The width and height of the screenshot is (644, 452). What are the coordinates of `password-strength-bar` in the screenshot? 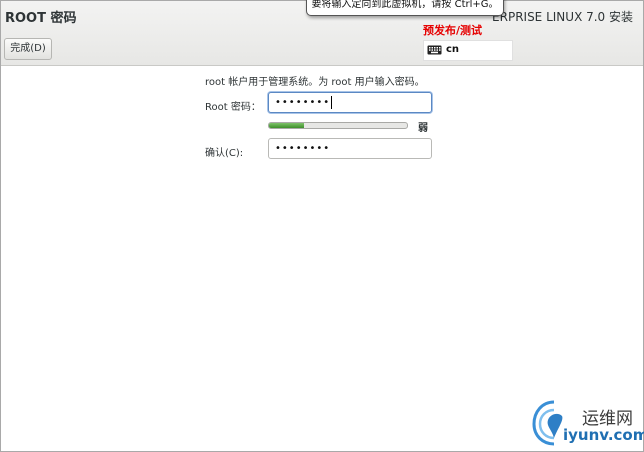 It's located at (338, 125).